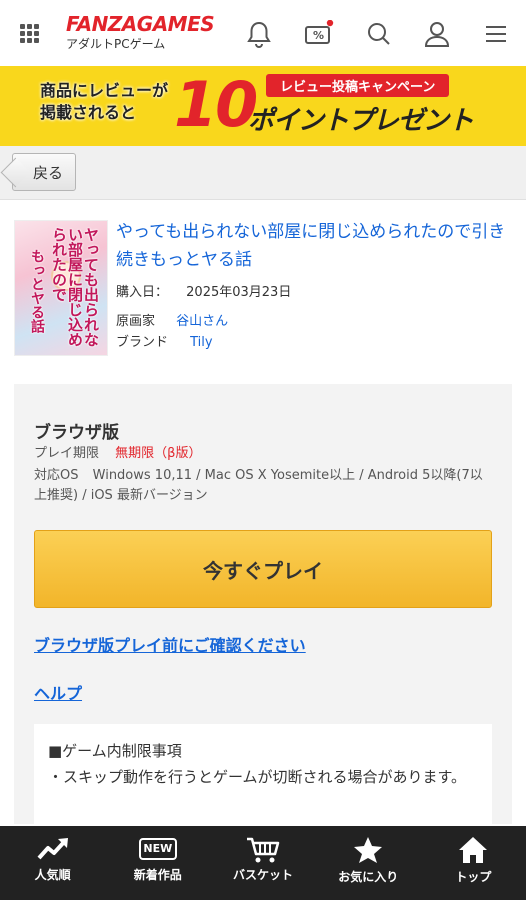  Describe the element at coordinates (368, 877) in the screenshot. I see `nav-favorites-label: お気に入り` at that location.